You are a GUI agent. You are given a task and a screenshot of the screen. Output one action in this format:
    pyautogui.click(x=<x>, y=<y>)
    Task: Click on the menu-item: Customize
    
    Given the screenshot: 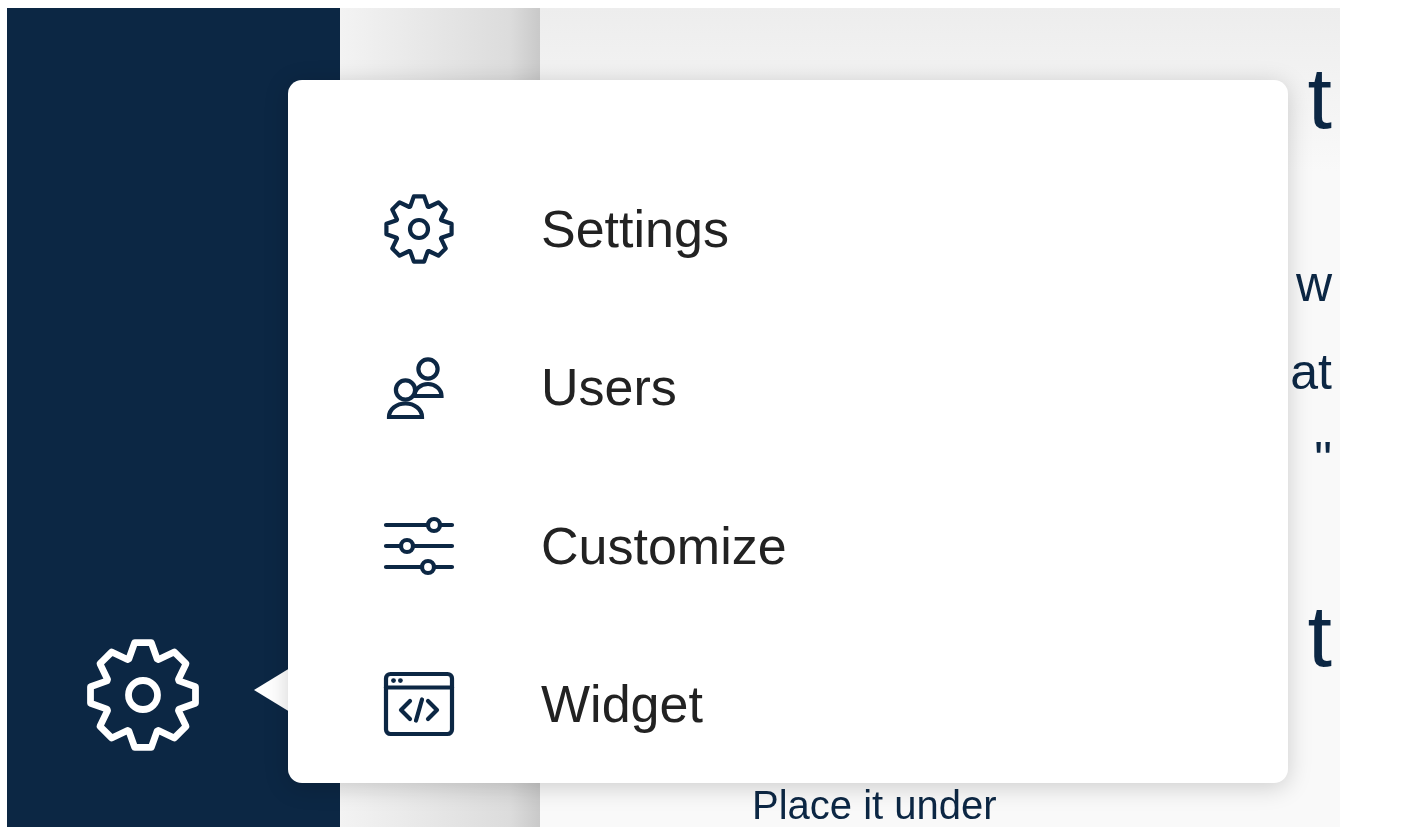 What is the action you would take?
    pyautogui.click(x=788, y=545)
    